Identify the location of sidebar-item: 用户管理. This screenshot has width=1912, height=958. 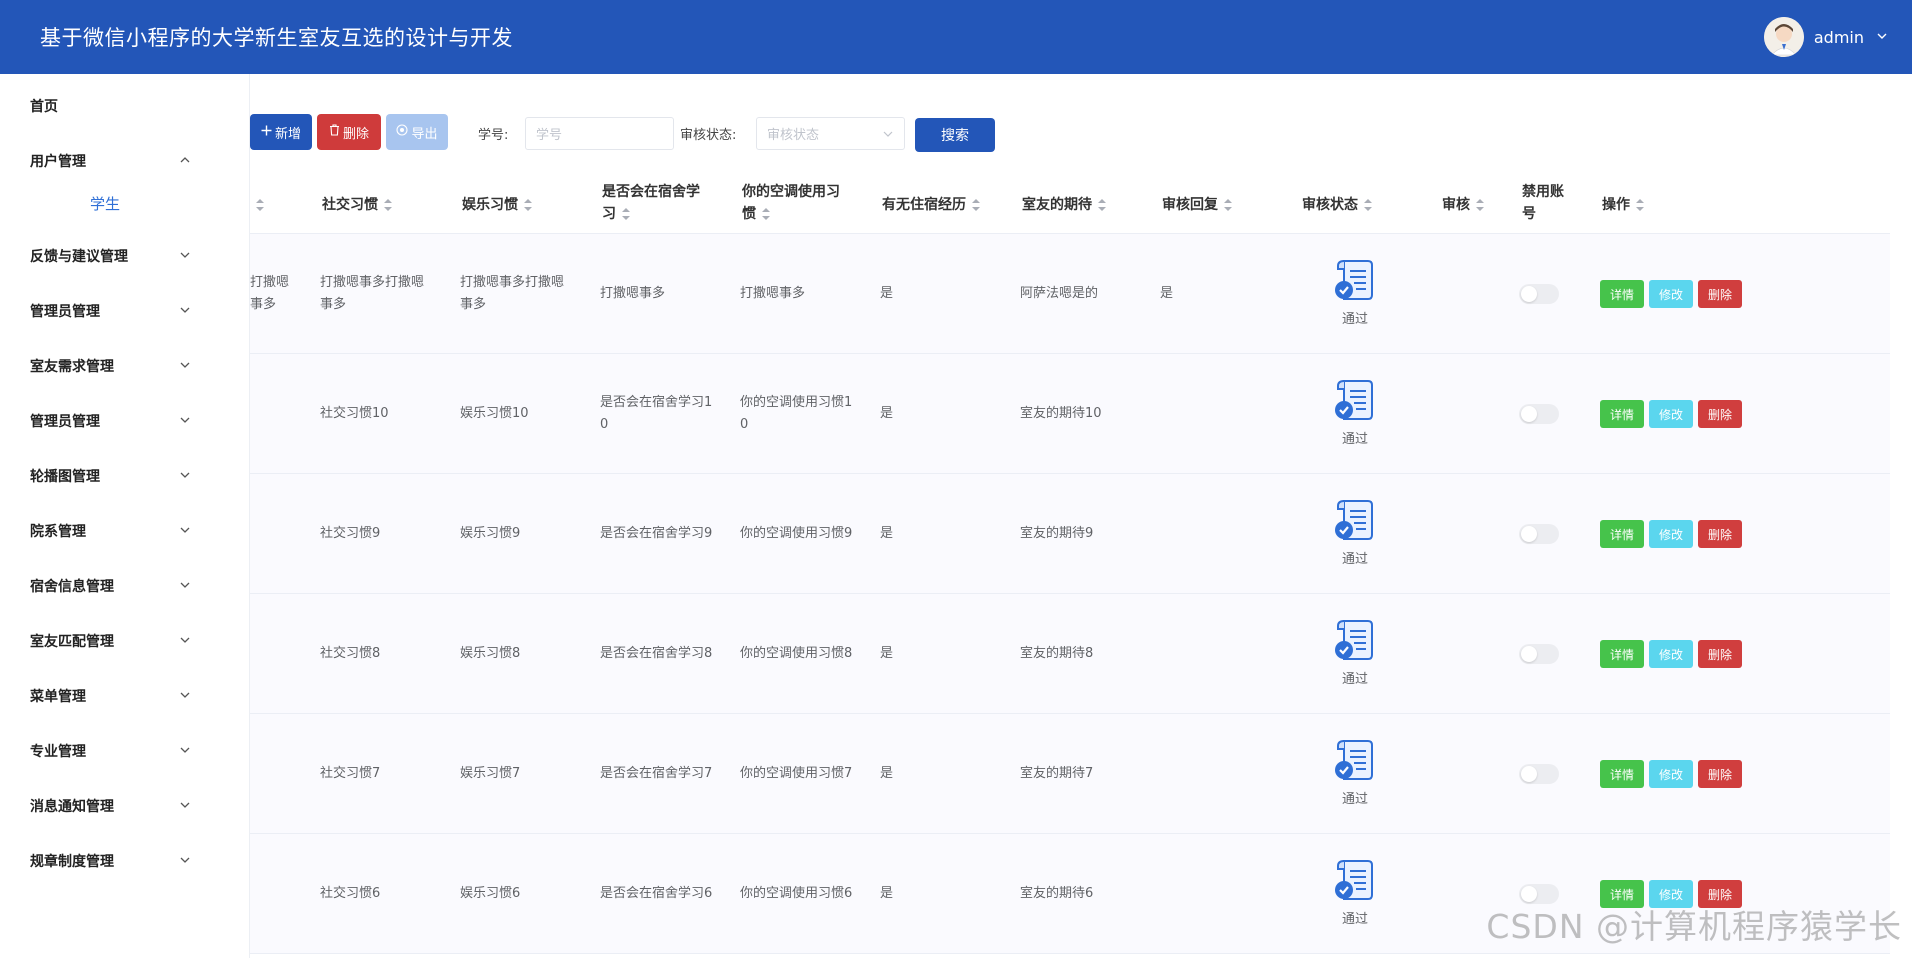
(125, 161).